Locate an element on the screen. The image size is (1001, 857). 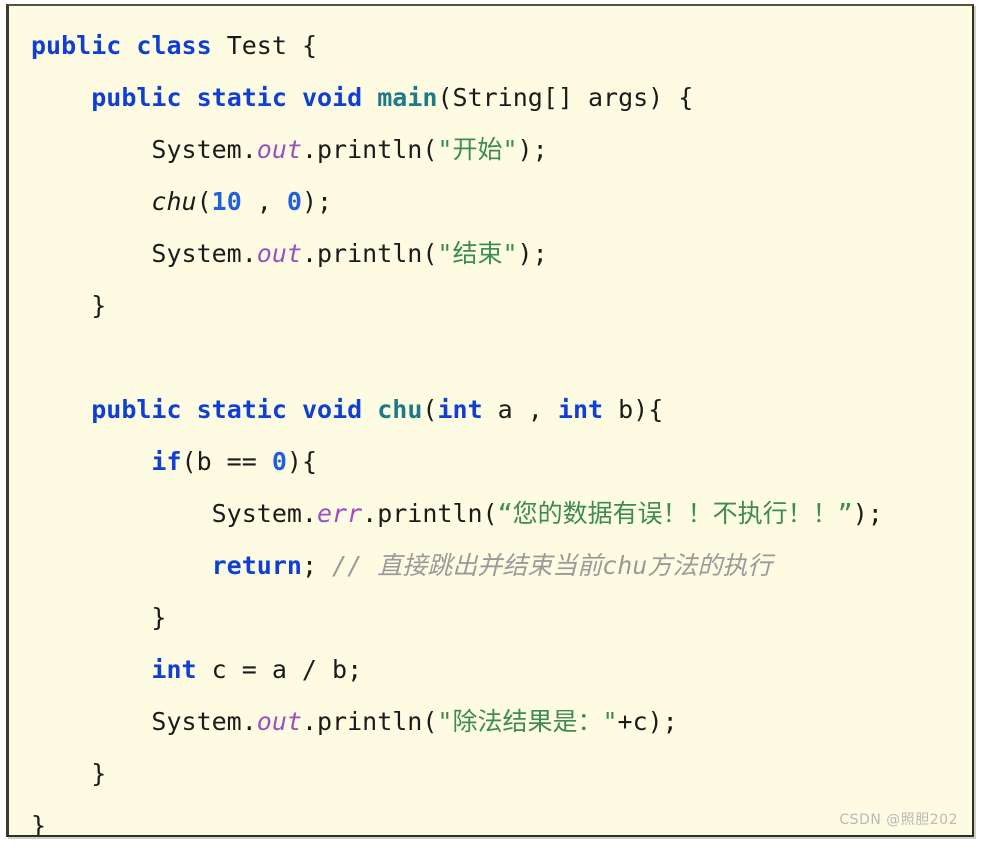
code-token-kw: return is located at coordinates (256, 565).